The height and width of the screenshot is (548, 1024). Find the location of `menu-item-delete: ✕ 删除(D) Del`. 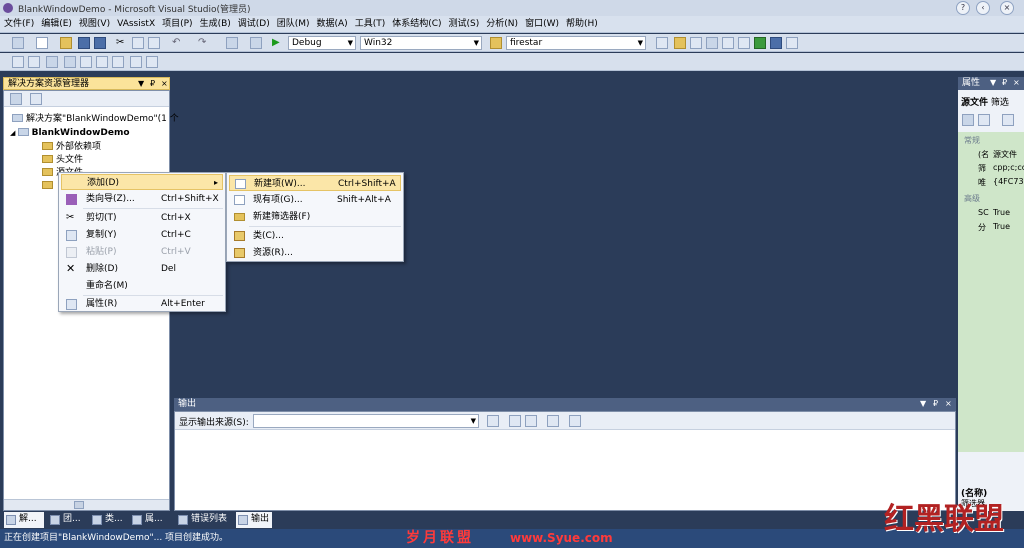

menu-item-delete: ✕ 删除(D) Del is located at coordinates (142, 269).